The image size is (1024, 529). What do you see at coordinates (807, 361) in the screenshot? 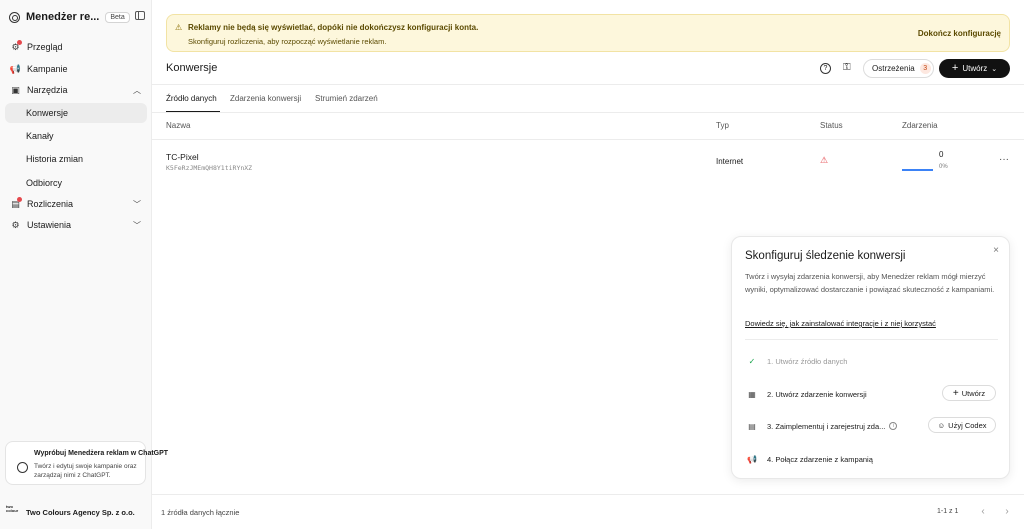
I see `step-label: 1. Utwórz źródło danych` at bounding box center [807, 361].